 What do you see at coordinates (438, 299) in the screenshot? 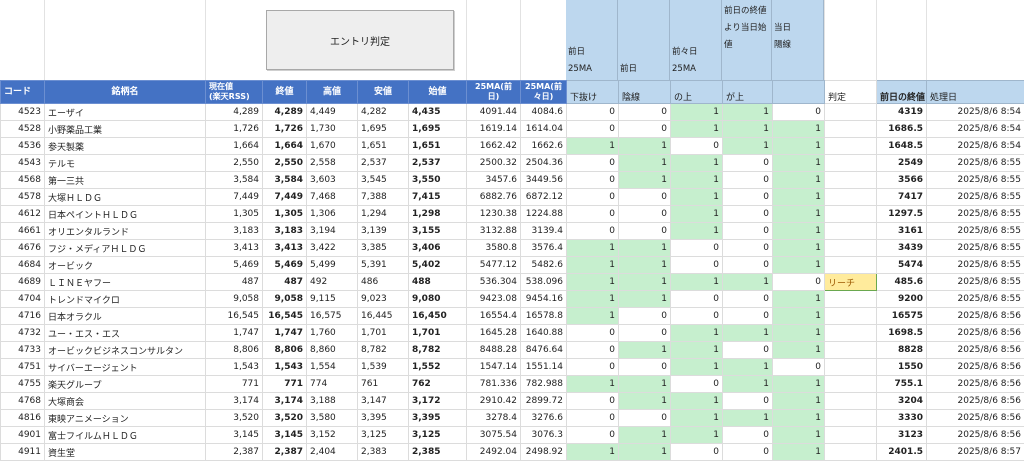
I see `cell-open: 9,080` at bounding box center [438, 299].